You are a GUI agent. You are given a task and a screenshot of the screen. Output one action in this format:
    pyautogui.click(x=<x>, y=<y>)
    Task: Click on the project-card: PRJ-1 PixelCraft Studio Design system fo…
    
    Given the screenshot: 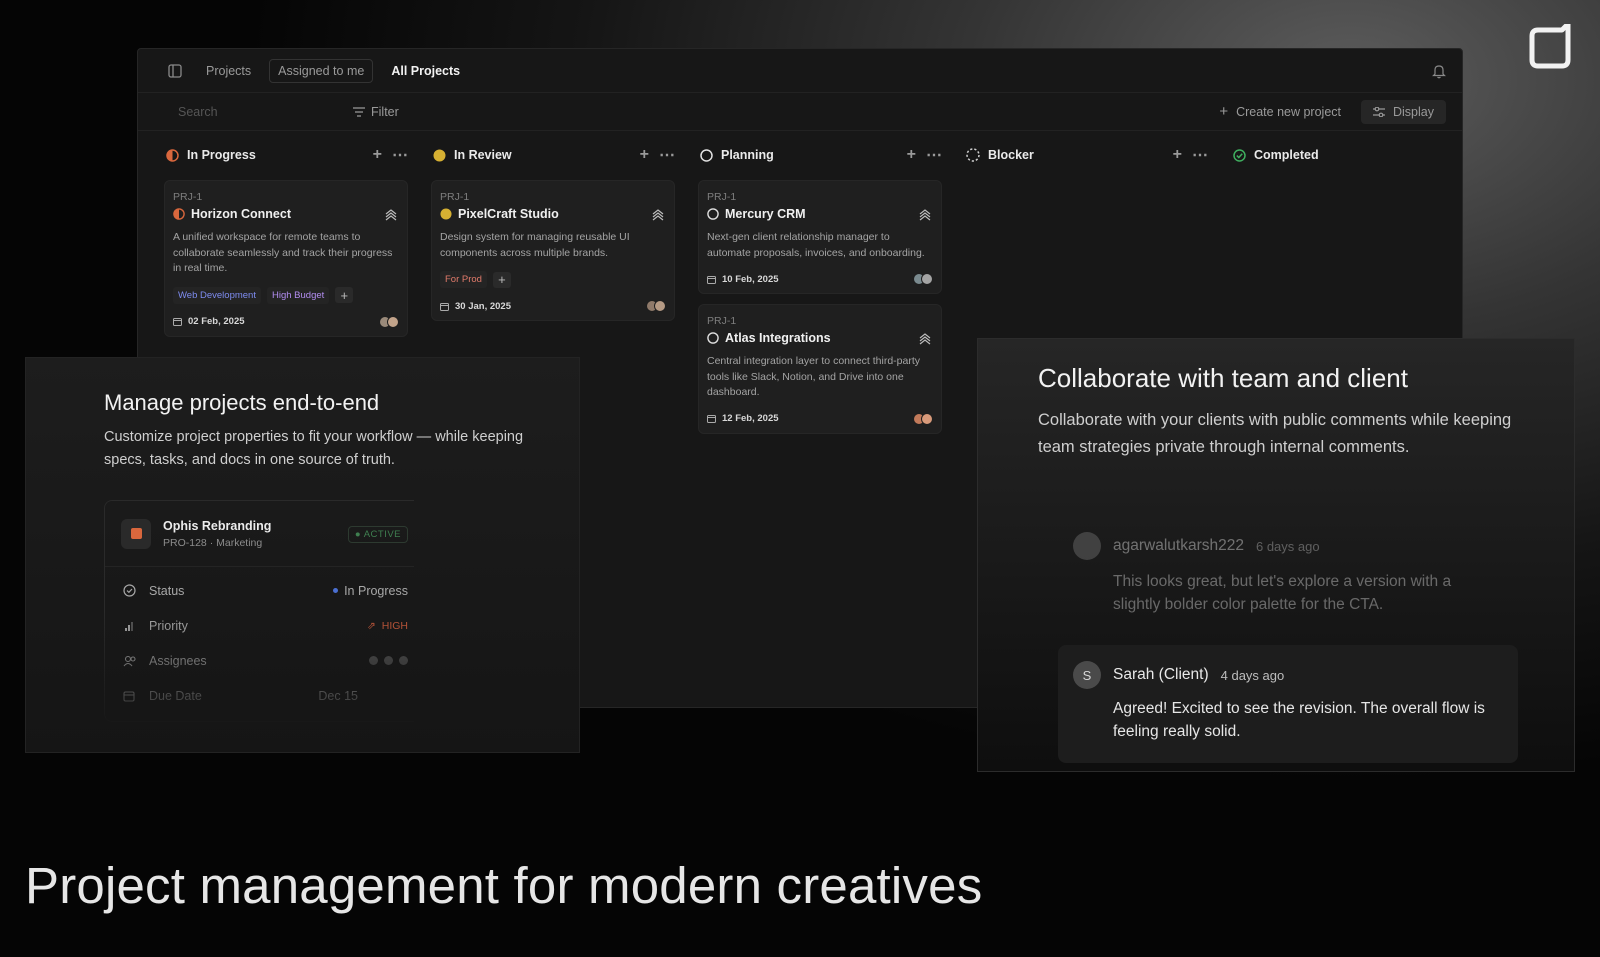 What is the action you would take?
    pyautogui.click(x=553, y=250)
    